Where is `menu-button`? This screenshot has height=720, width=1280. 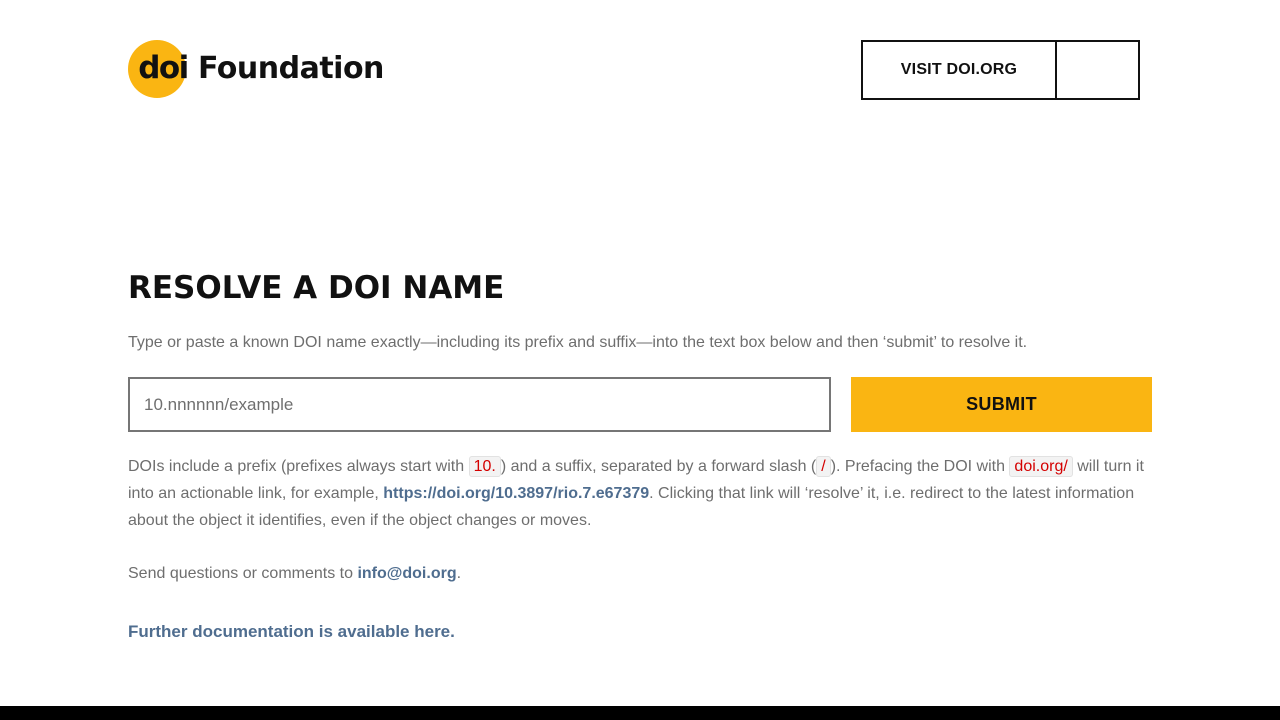
menu-button is located at coordinates (1097, 70).